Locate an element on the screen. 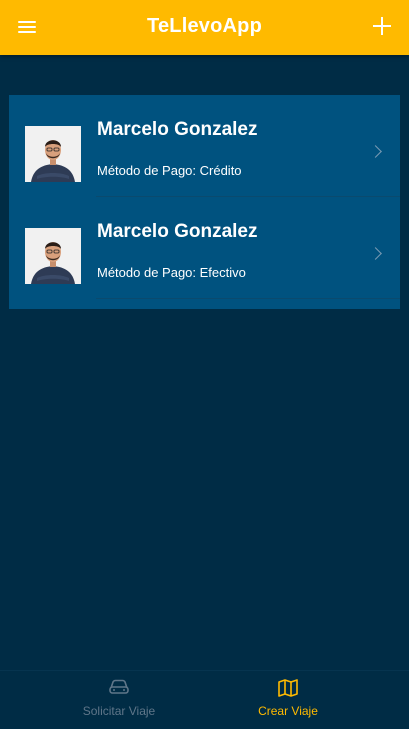  payment-method: Método de Pago: Efectivo is located at coordinates (171, 272).